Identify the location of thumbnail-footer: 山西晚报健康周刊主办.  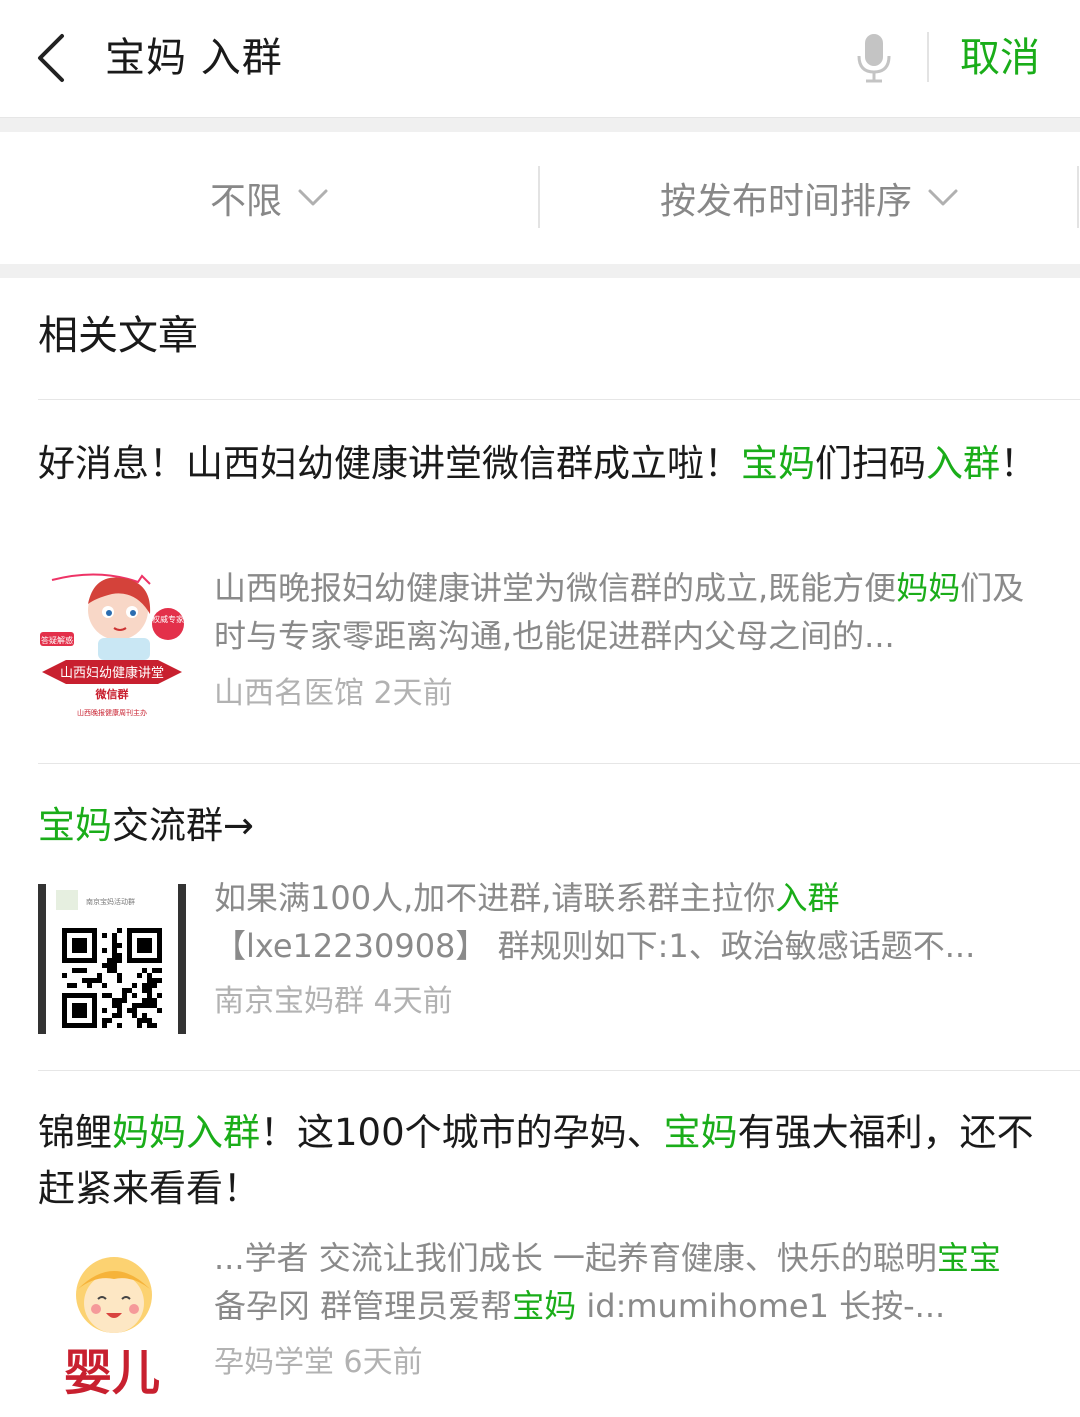
(112, 712).